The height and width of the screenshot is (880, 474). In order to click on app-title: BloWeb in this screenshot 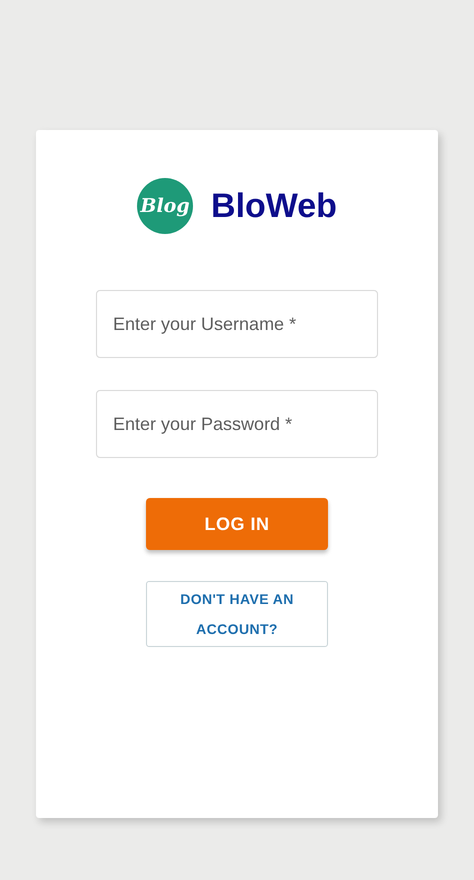, I will do `click(274, 206)`.